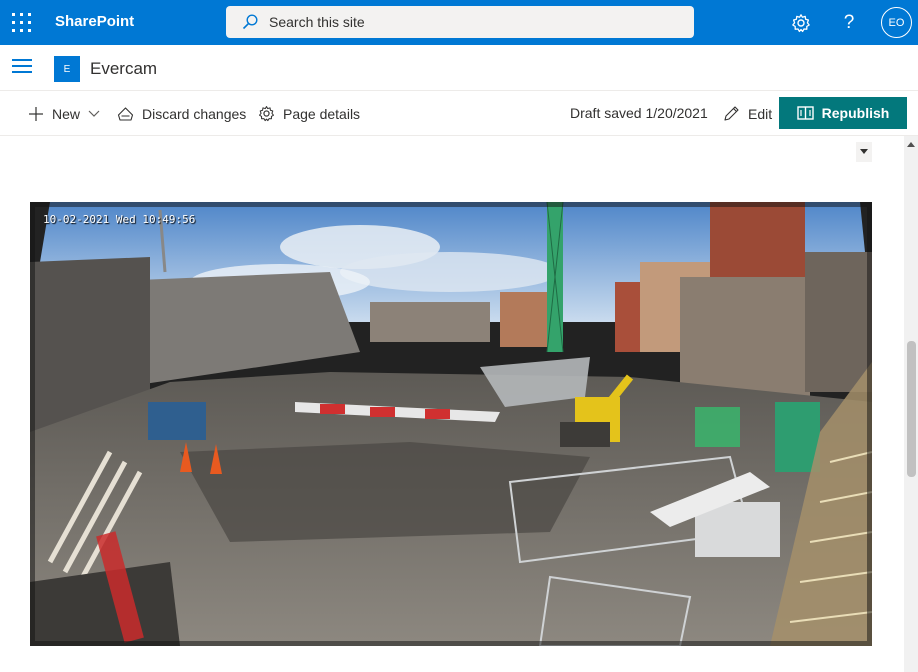  I want to click on site-logo: E, so click(67, 69).